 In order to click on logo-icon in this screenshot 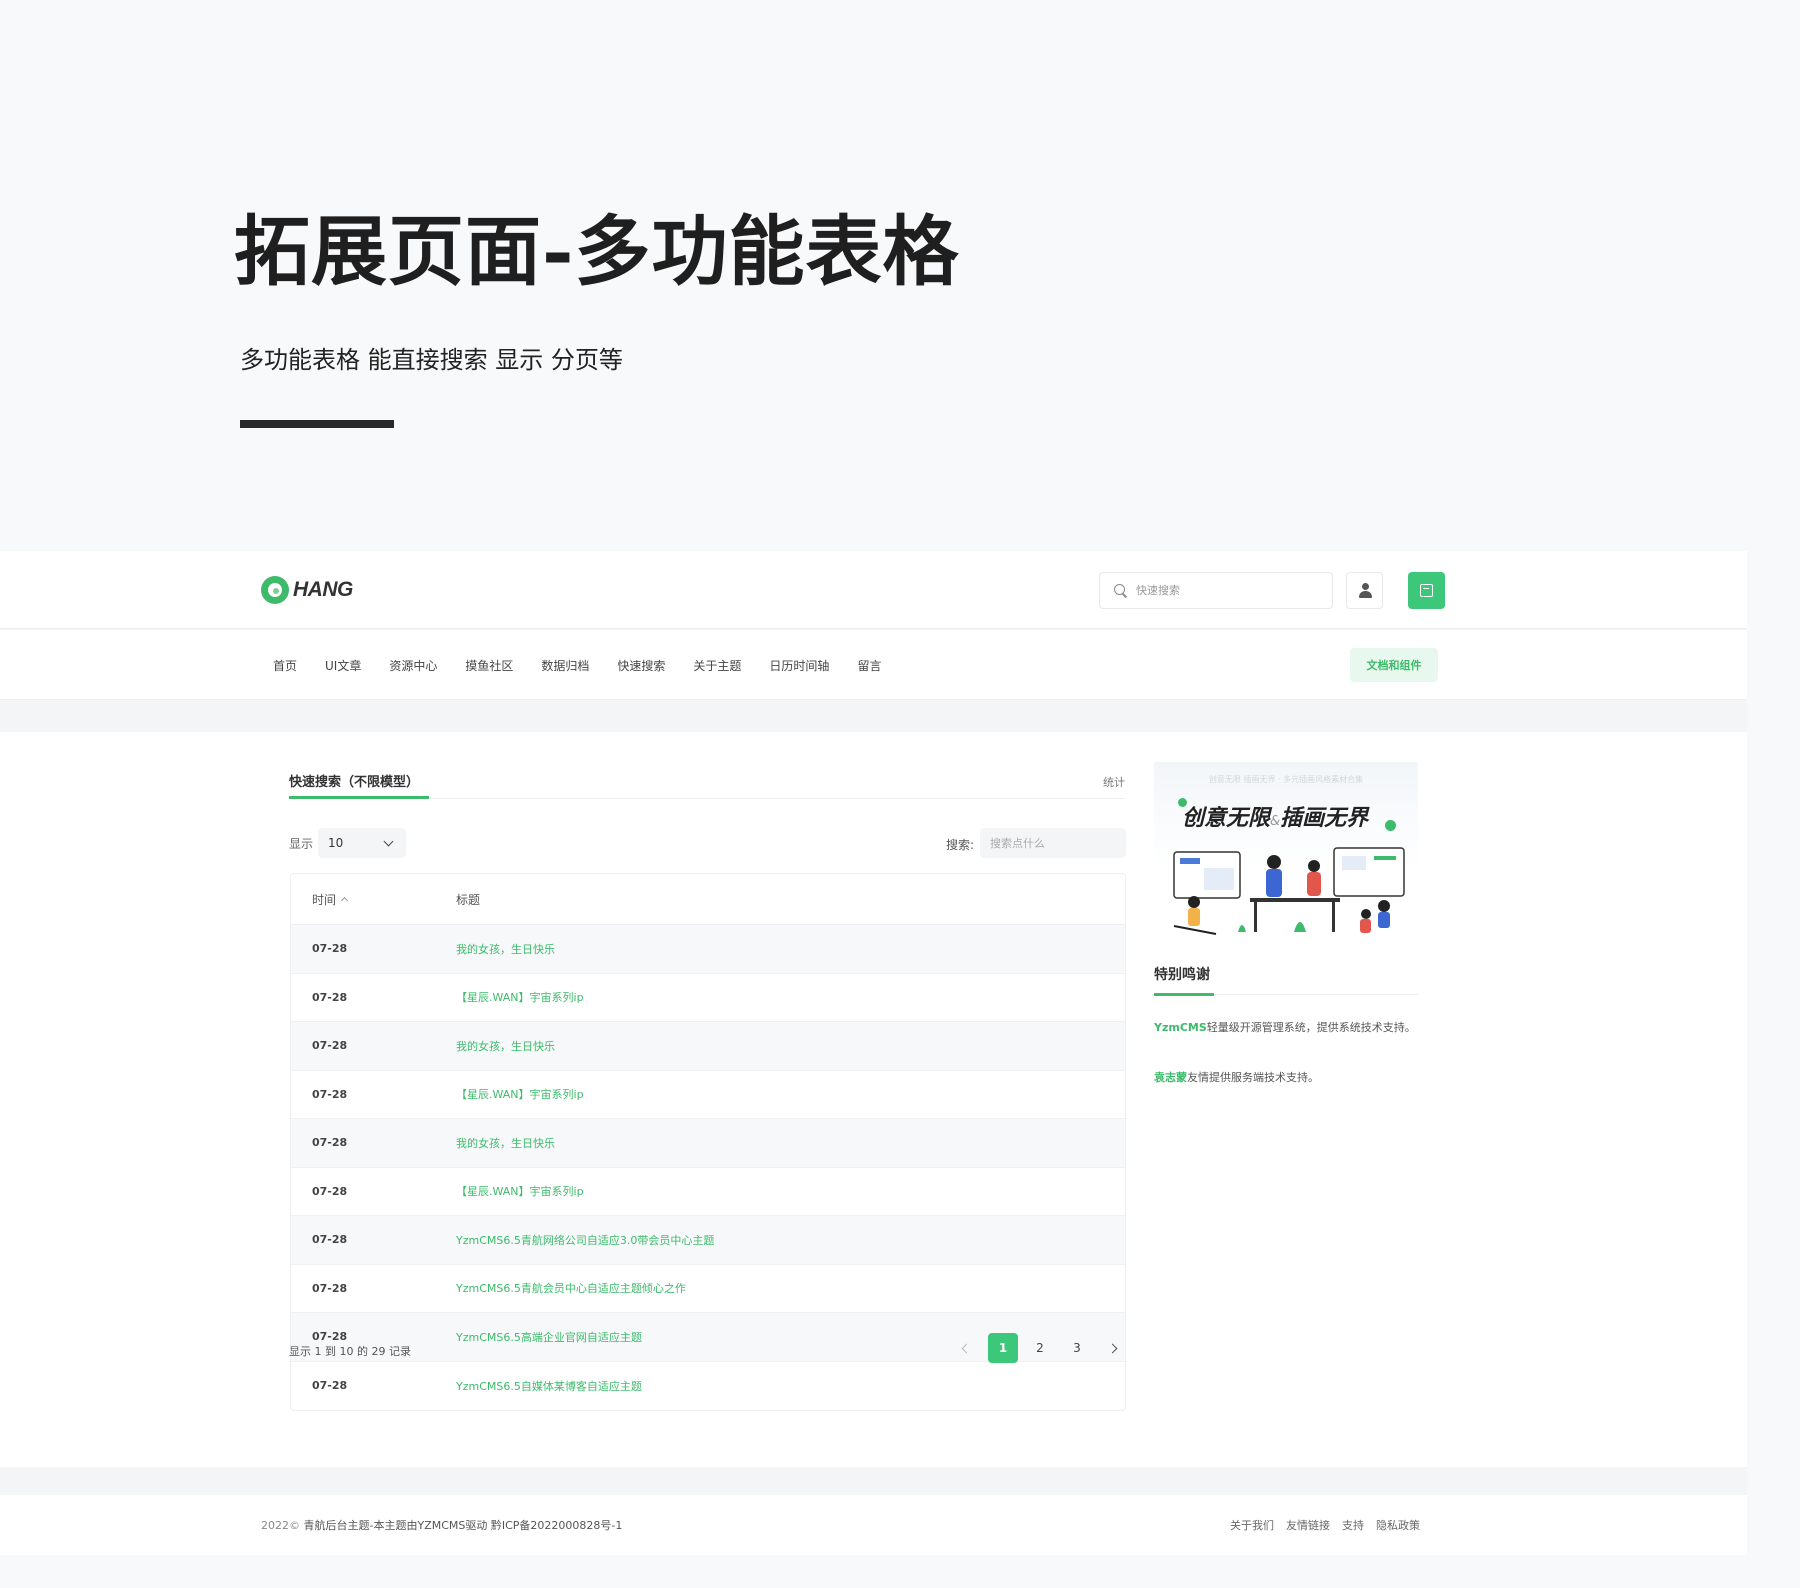, I will do `click(275, 590)`.